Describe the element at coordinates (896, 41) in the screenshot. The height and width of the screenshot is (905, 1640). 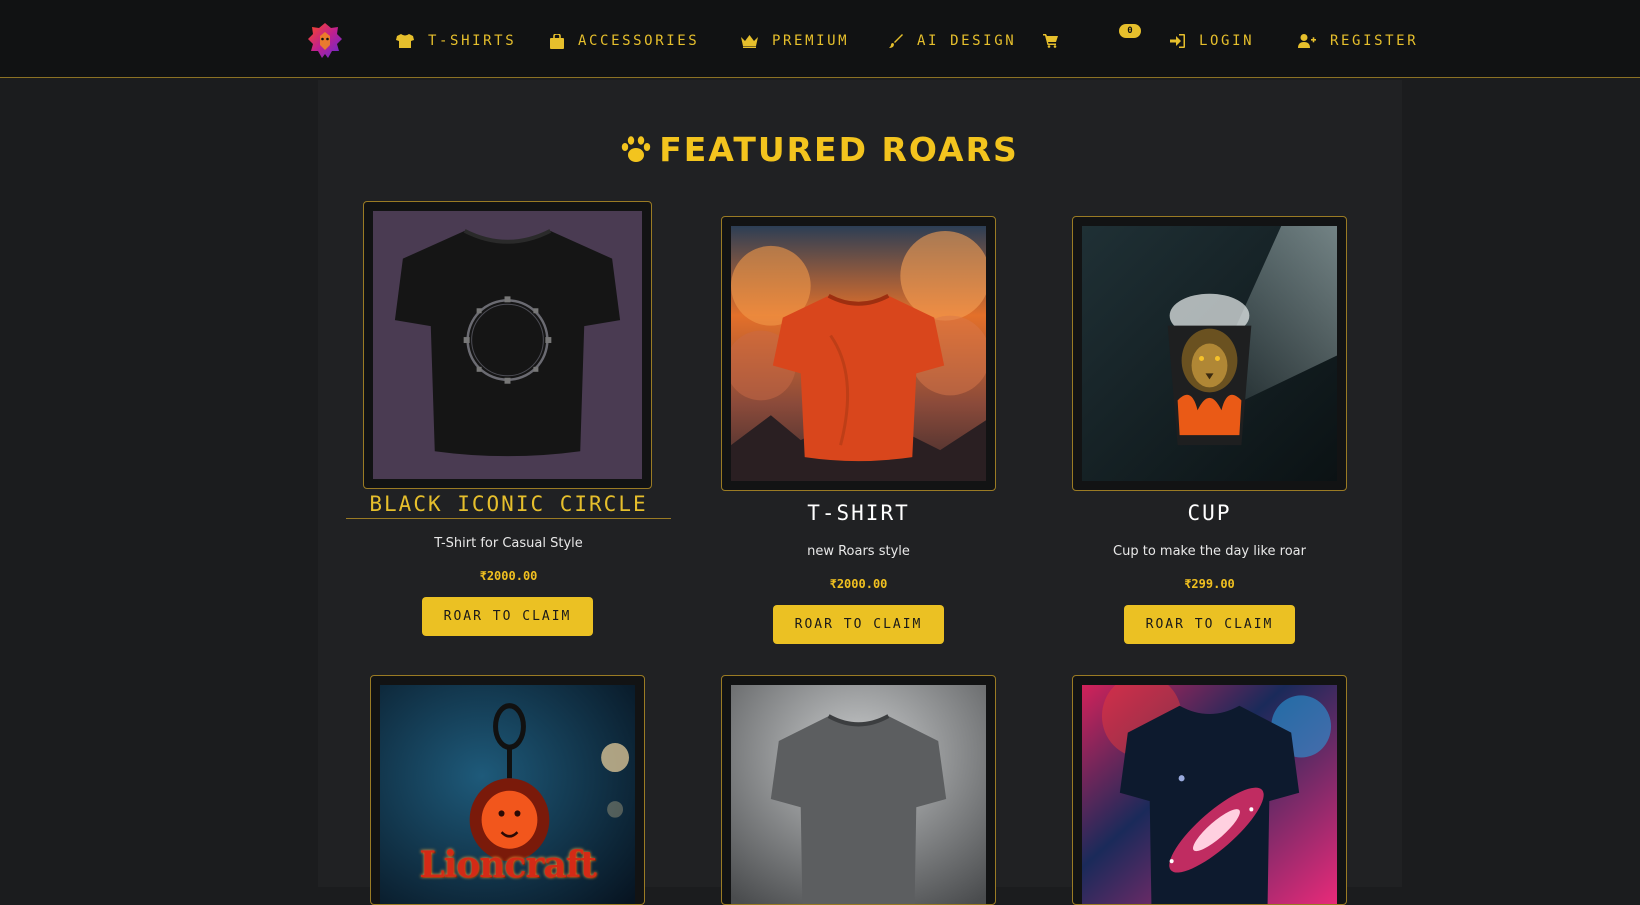
I see `brush-icon` at that location.